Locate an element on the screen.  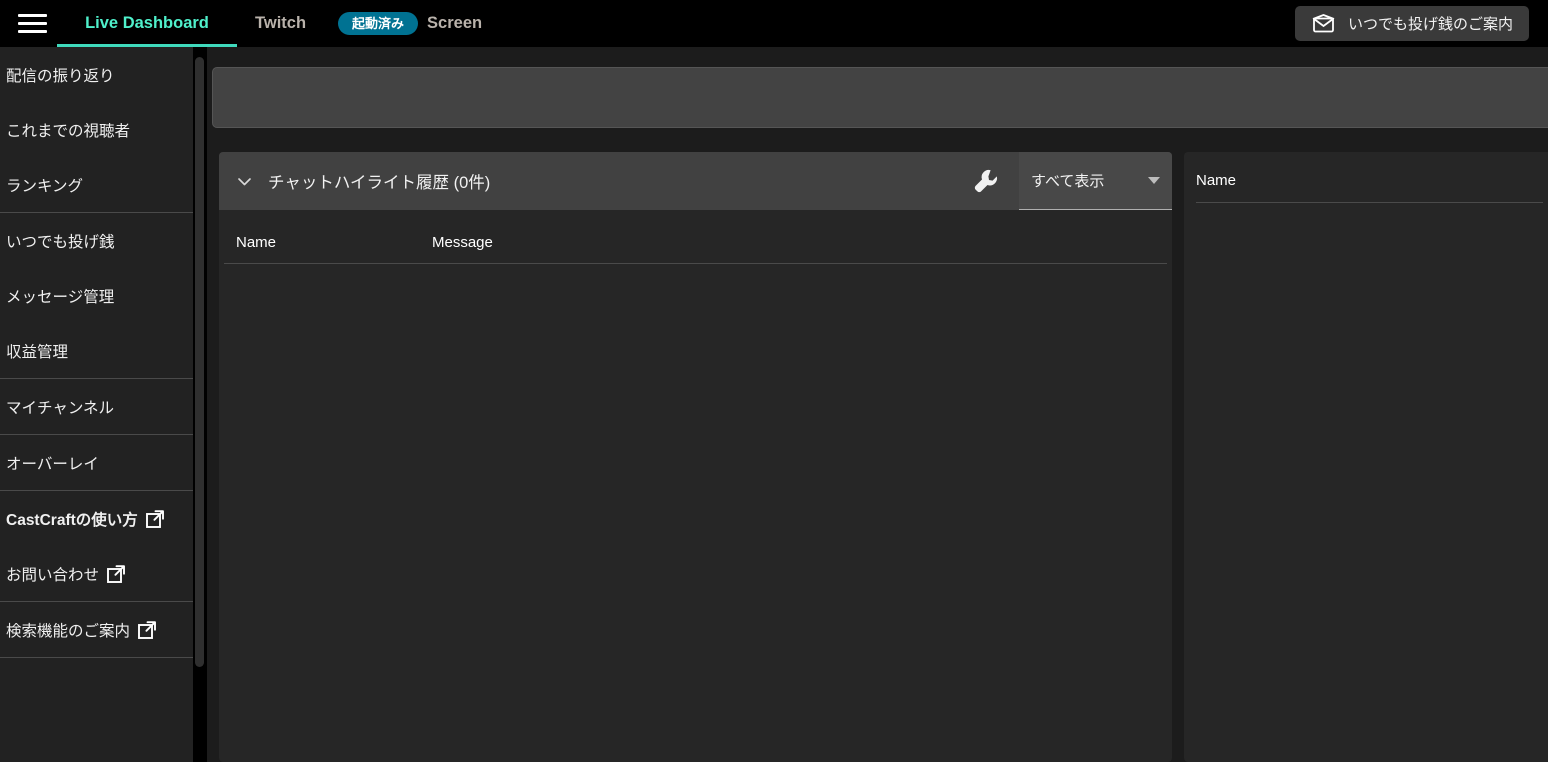
tab-screen: 起動済み Screen is located at coordinates (410, 23).